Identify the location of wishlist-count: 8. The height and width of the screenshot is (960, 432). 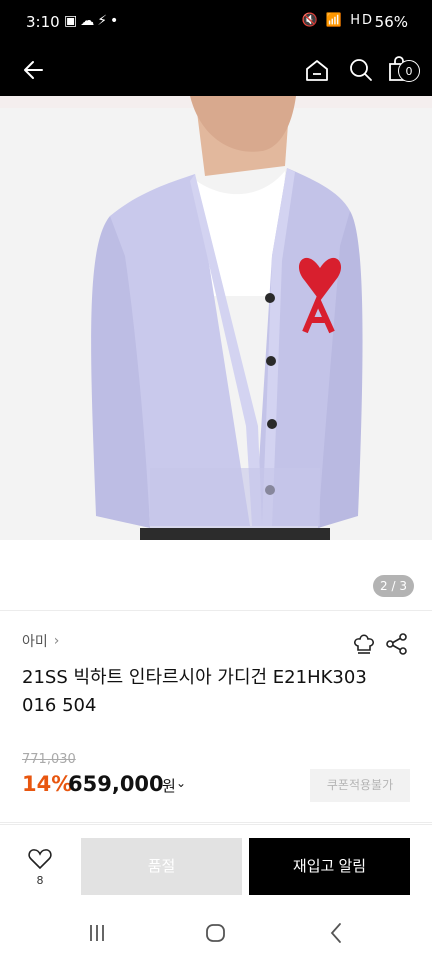
(40, 880).